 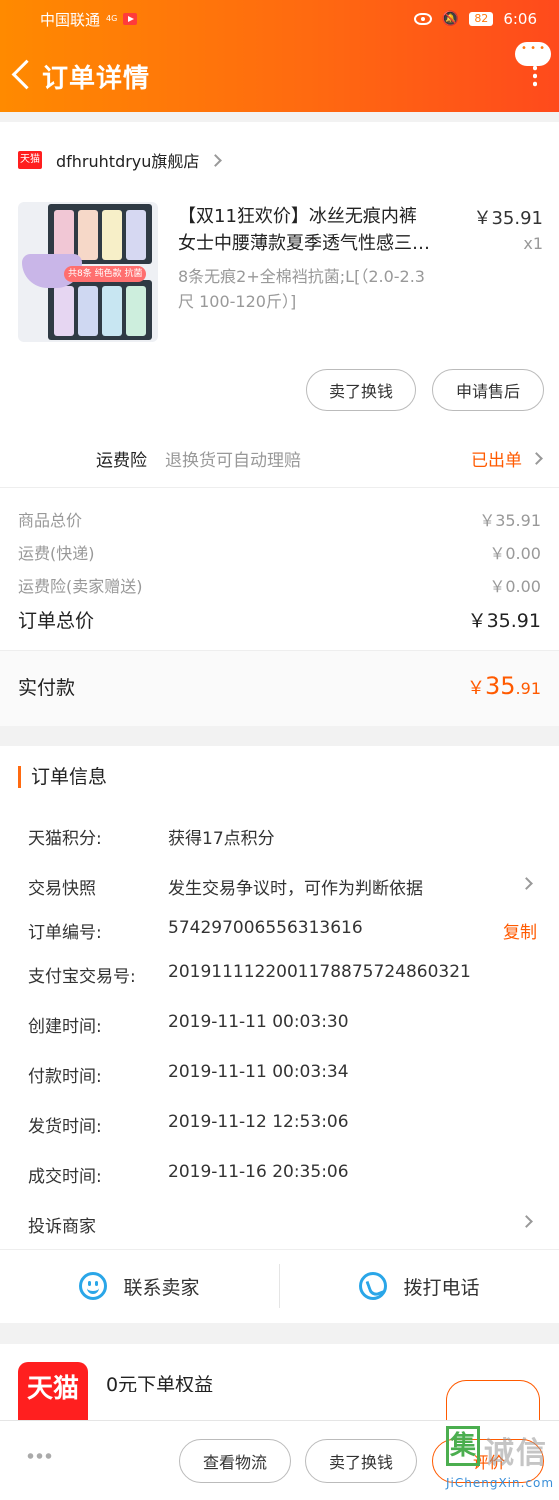 What do you see at coordinates (528, 688) in the screenshot?
I see `paid-decimal: .91` at bounding box center [528, 688].